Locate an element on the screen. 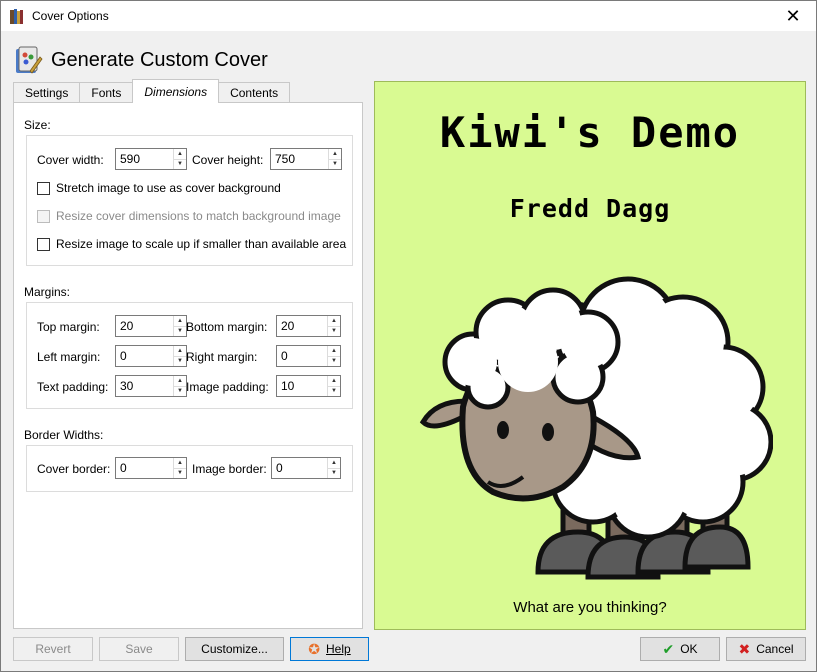 The width and height of the screenshot is (817, 672). cancel-button-label: Cancel is located at coordinates (775, 649).